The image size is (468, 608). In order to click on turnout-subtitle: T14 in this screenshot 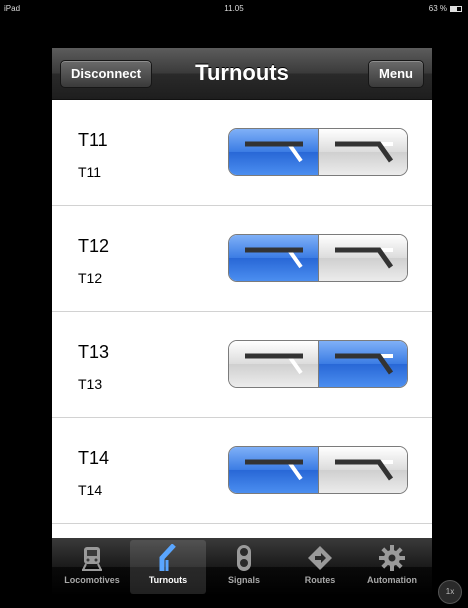, I will do `click(90, 490)`.